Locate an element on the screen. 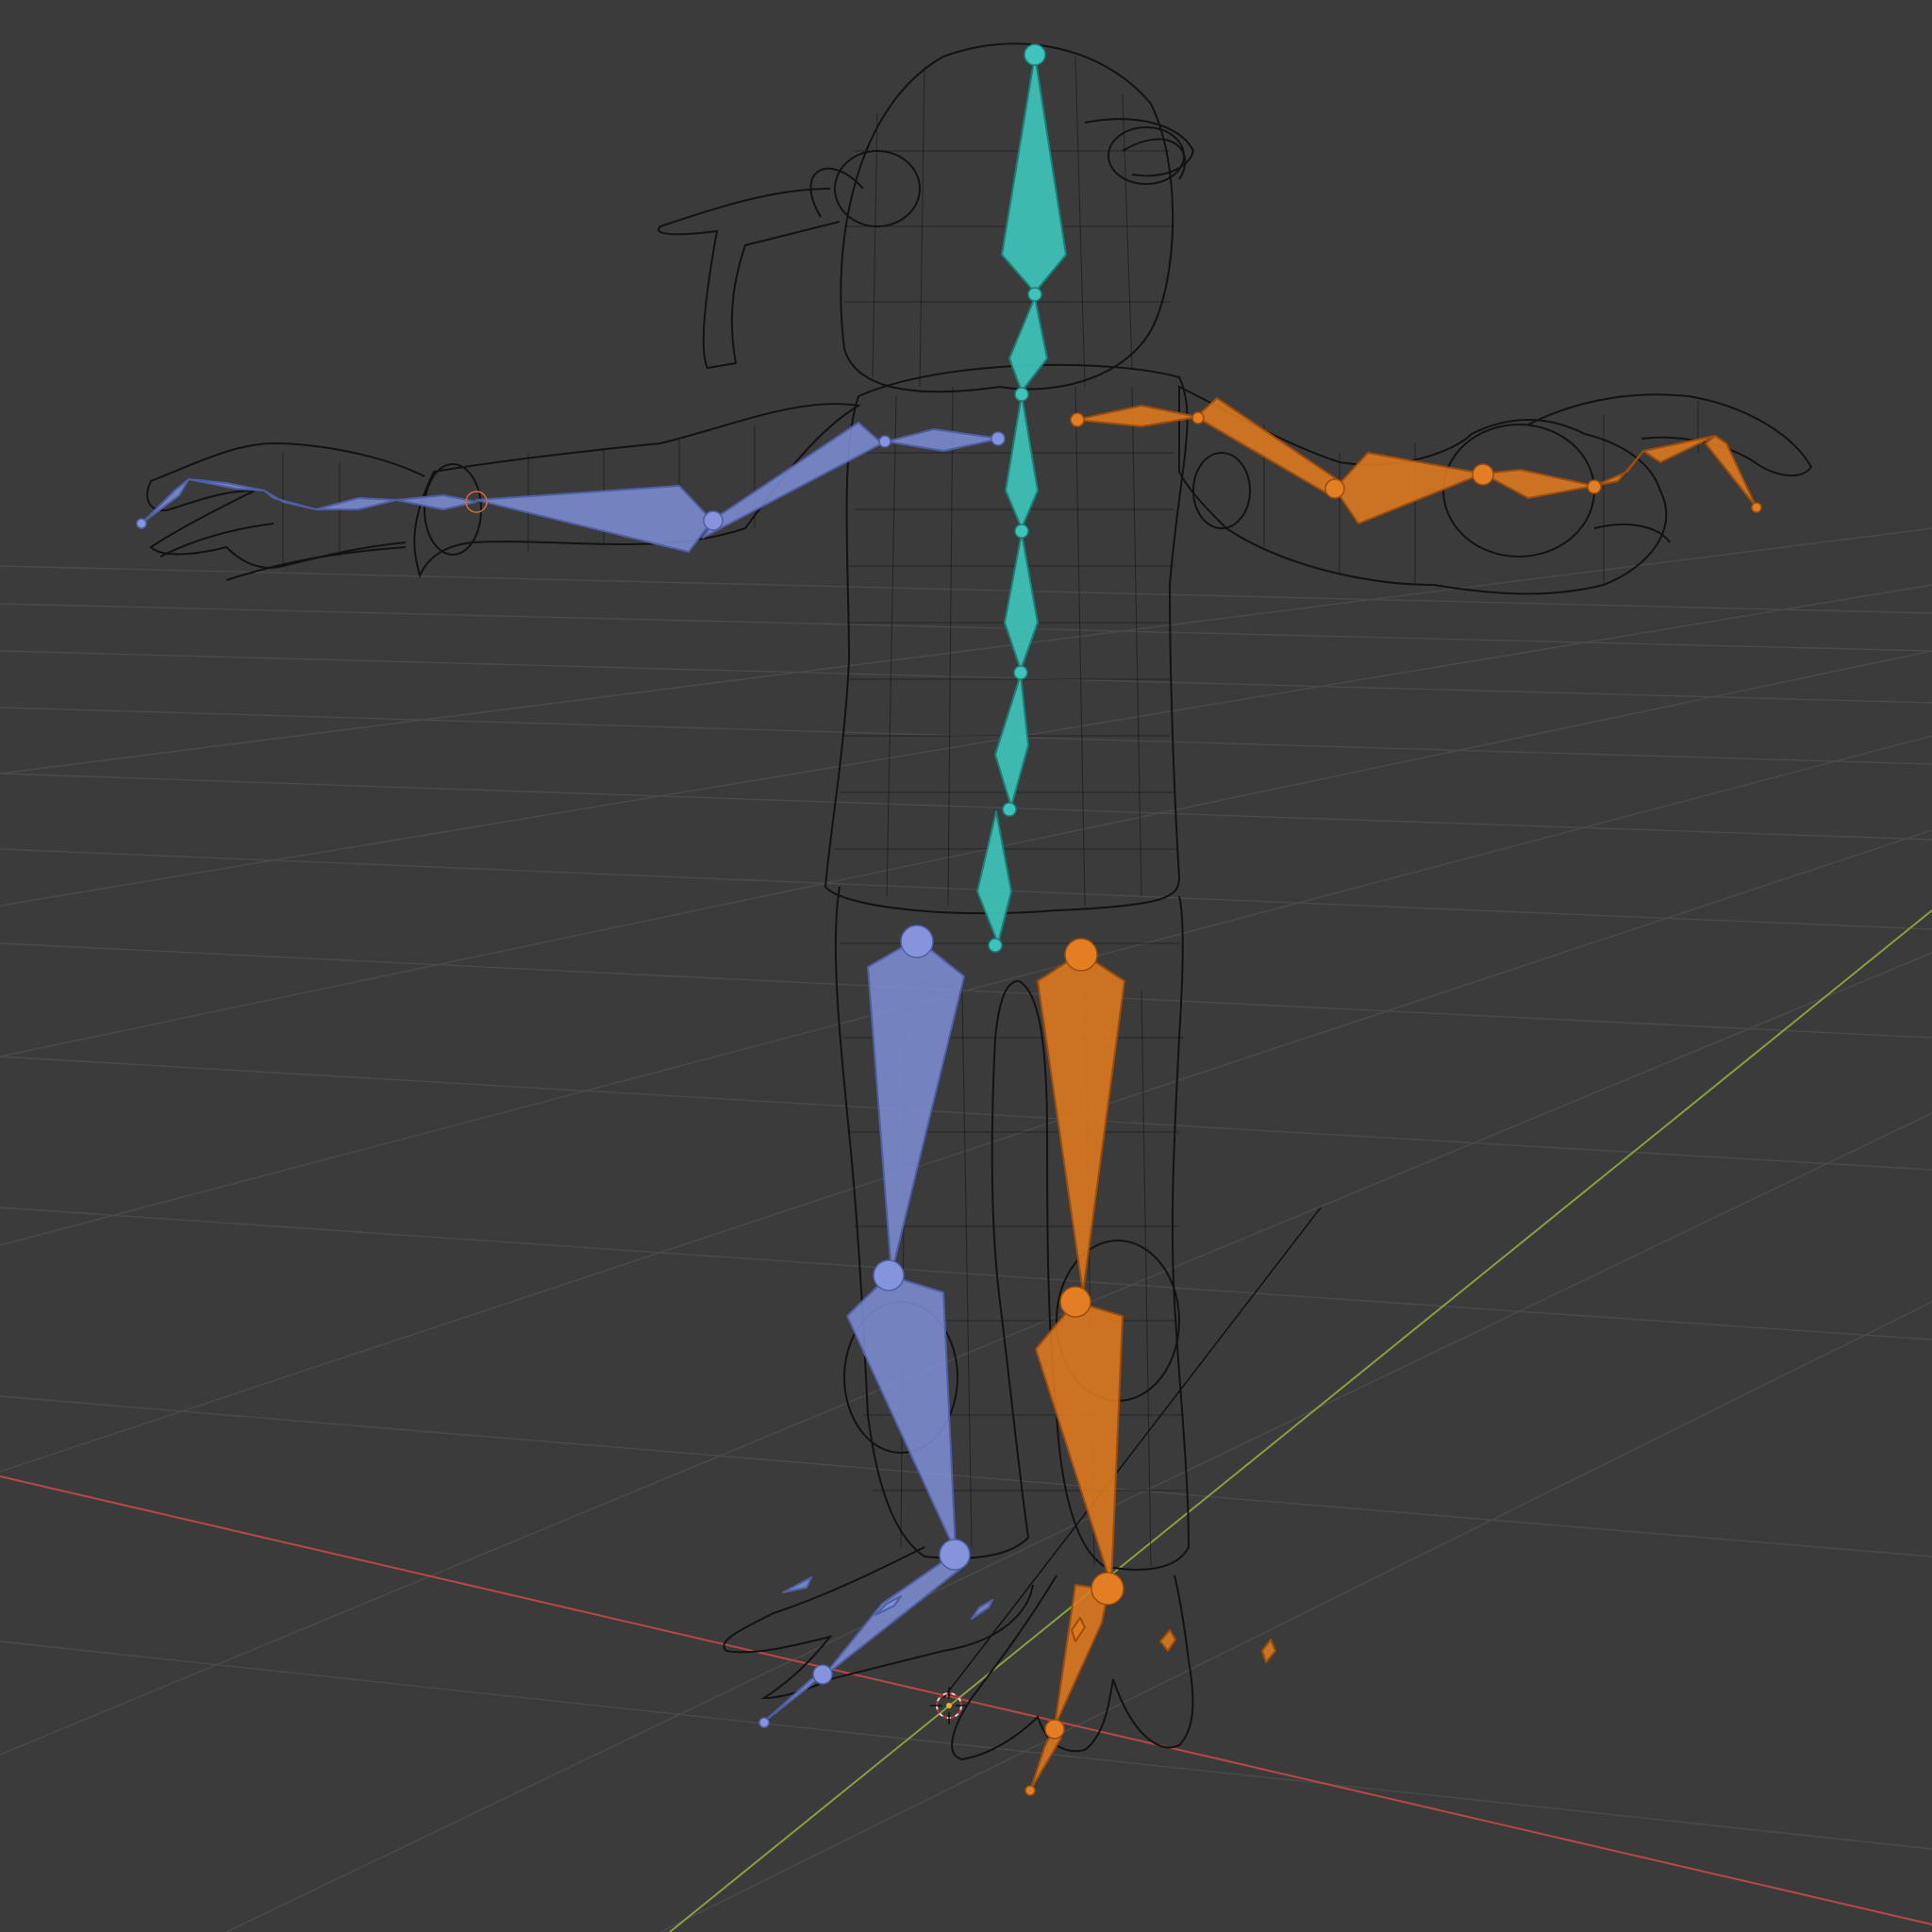 Image resolution: width=1932 pixels, height=1932 pixels. joint-elbow-r is located at coordinates (1334, 489).